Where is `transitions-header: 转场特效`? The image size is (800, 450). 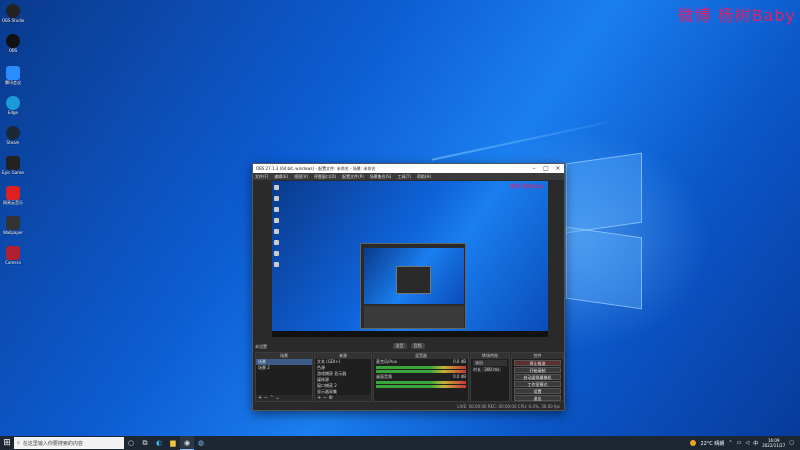
transitions-header: 转场特效 is located at coordinates (490, 356).